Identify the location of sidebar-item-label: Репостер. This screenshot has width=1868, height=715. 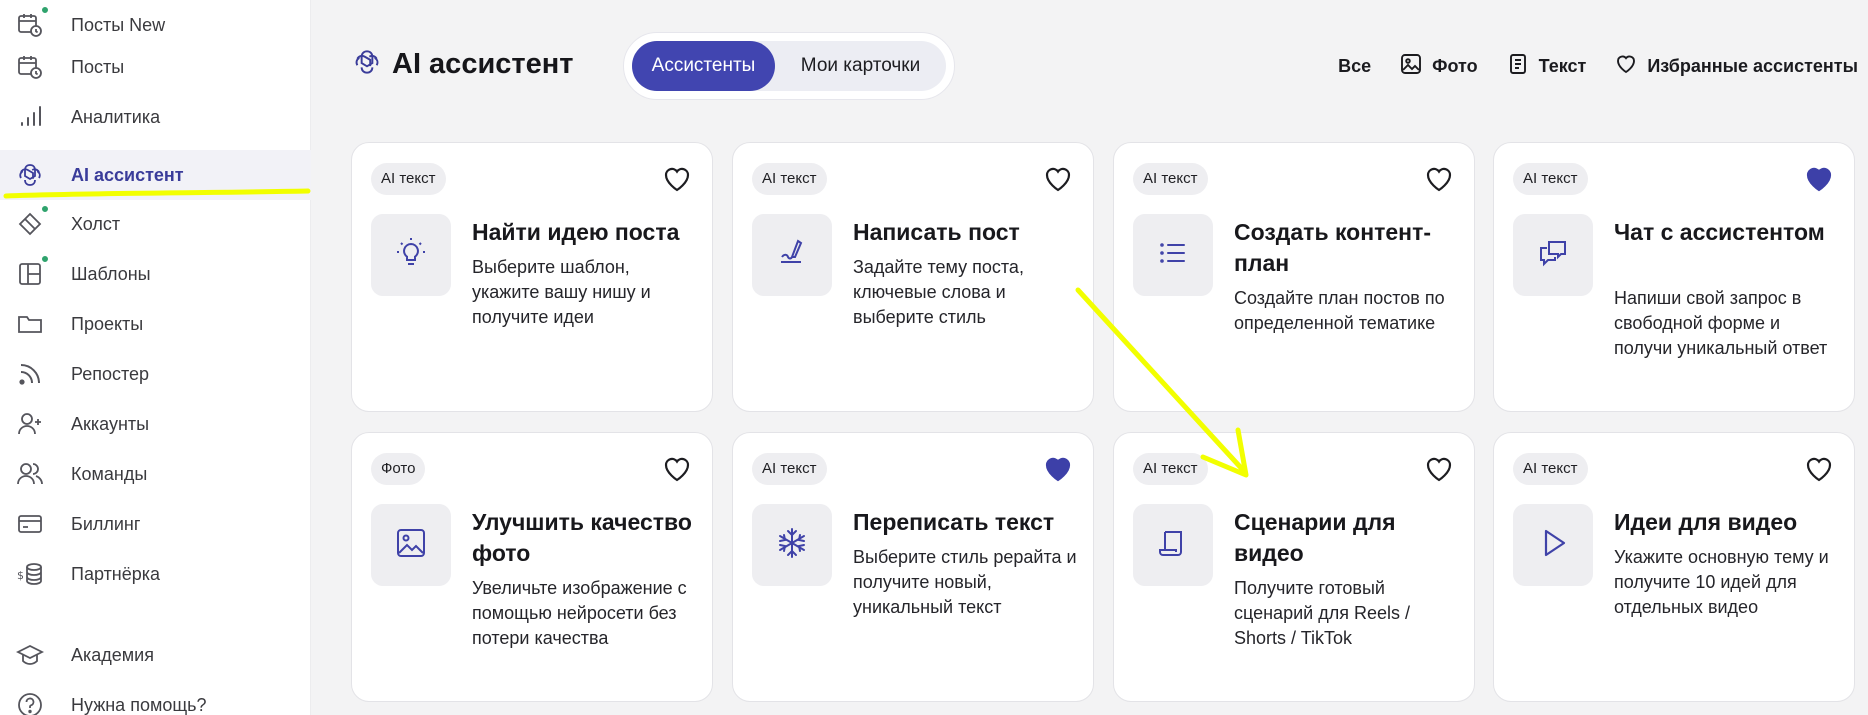
(110, 373).